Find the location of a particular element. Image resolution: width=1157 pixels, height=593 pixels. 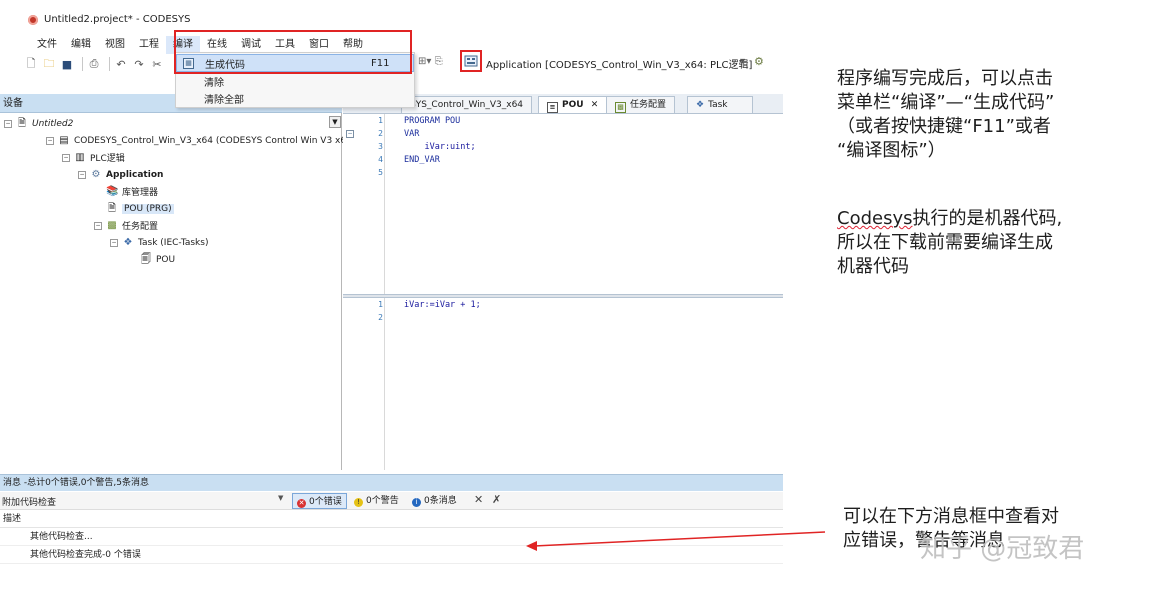

new-file-icon: 🗋 is located at coordinates (31, 64).